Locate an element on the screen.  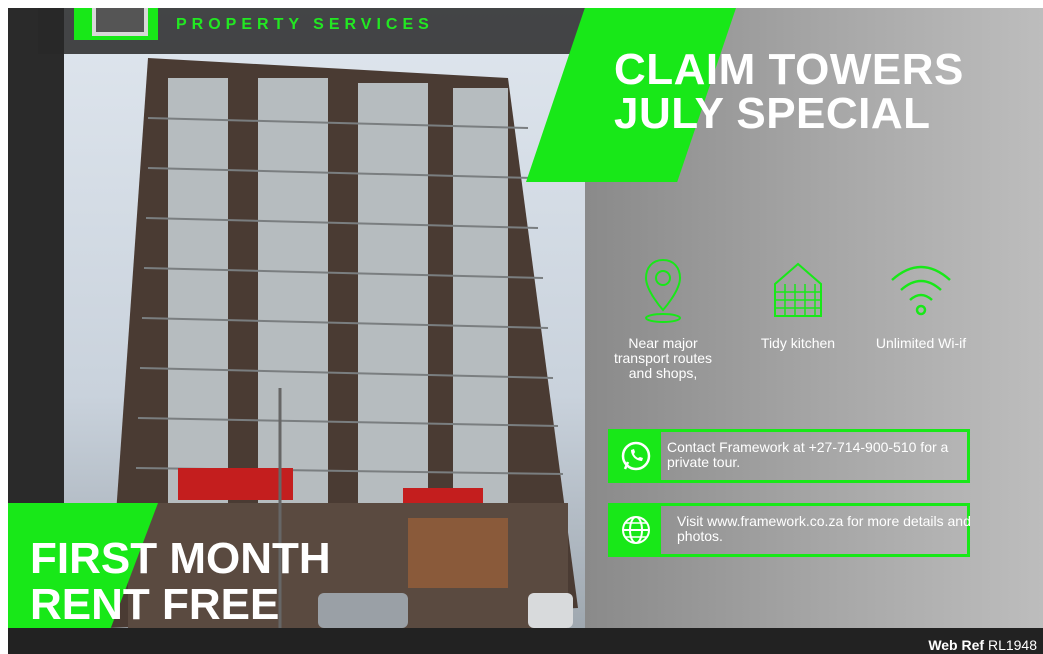
promo-line2: RENT FREE is located at coordinates (155, 604).